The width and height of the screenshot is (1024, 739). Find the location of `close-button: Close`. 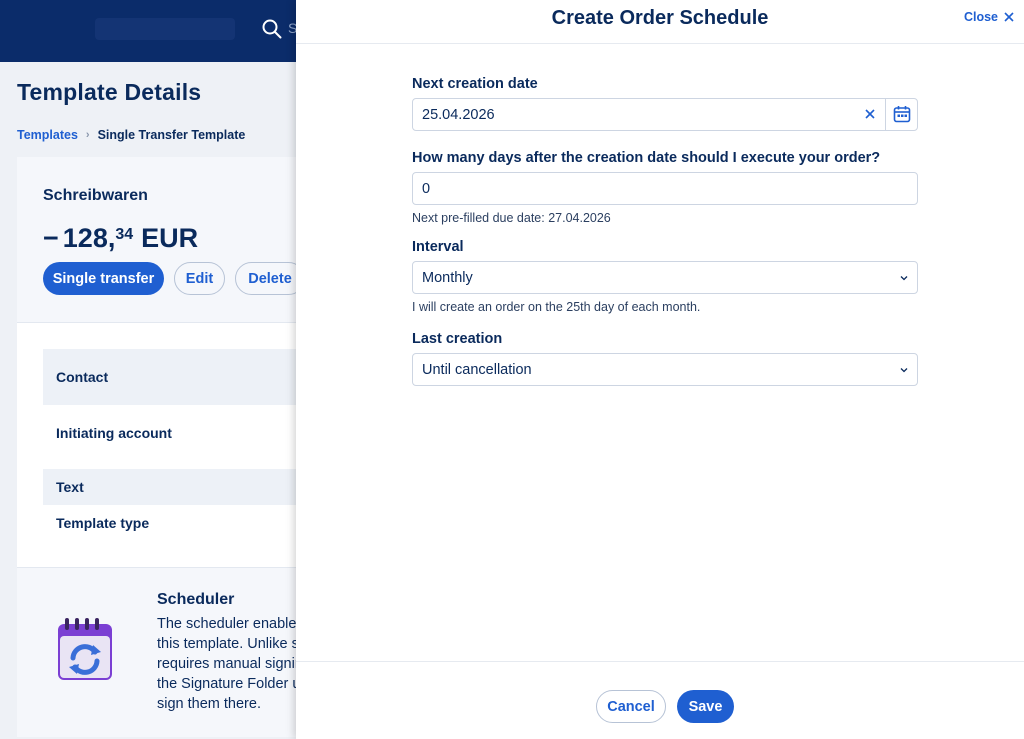

close-button: Close is located at coordinates (989, 17).